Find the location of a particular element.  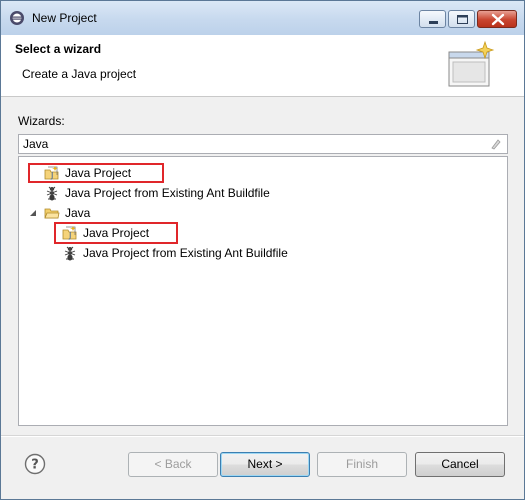

title-bar: New Project is located at coordinates (262, 18).